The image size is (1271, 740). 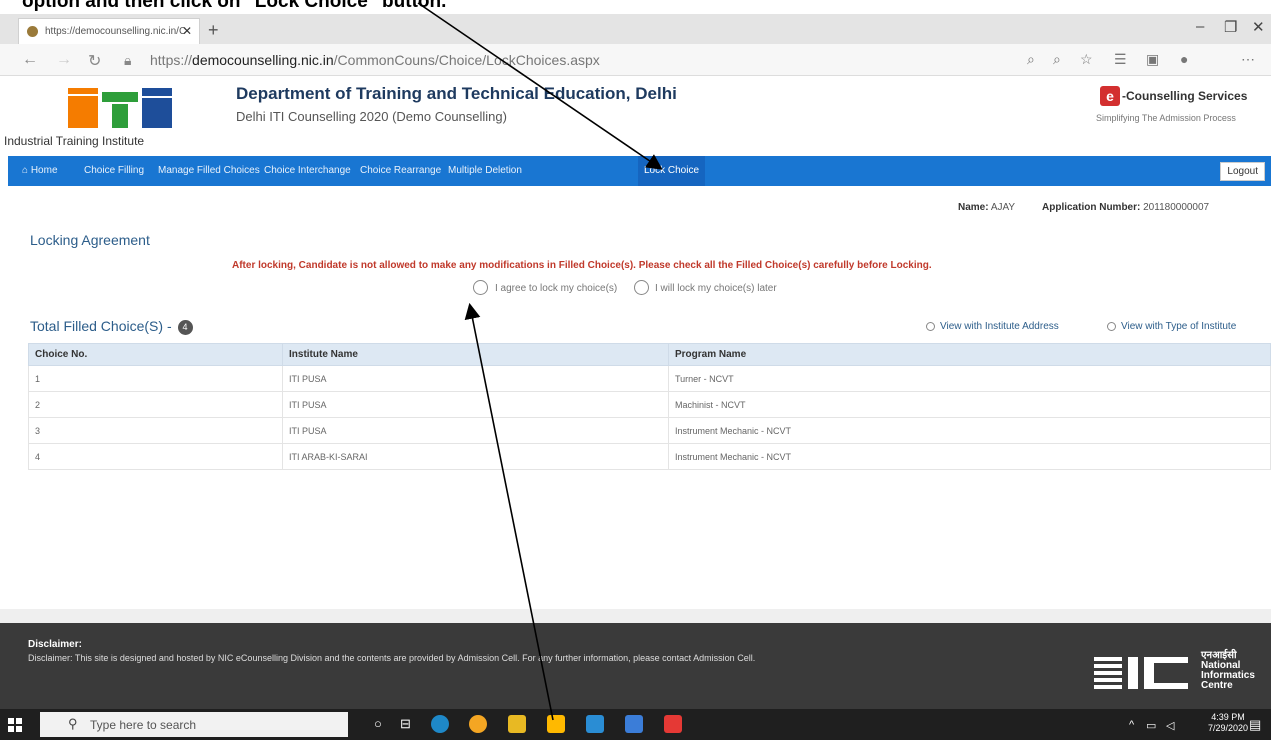 What do you see at coordinates (480, 287) in the screenshot?
I see `agree-lock-radio` at bounding box center [480, 287].